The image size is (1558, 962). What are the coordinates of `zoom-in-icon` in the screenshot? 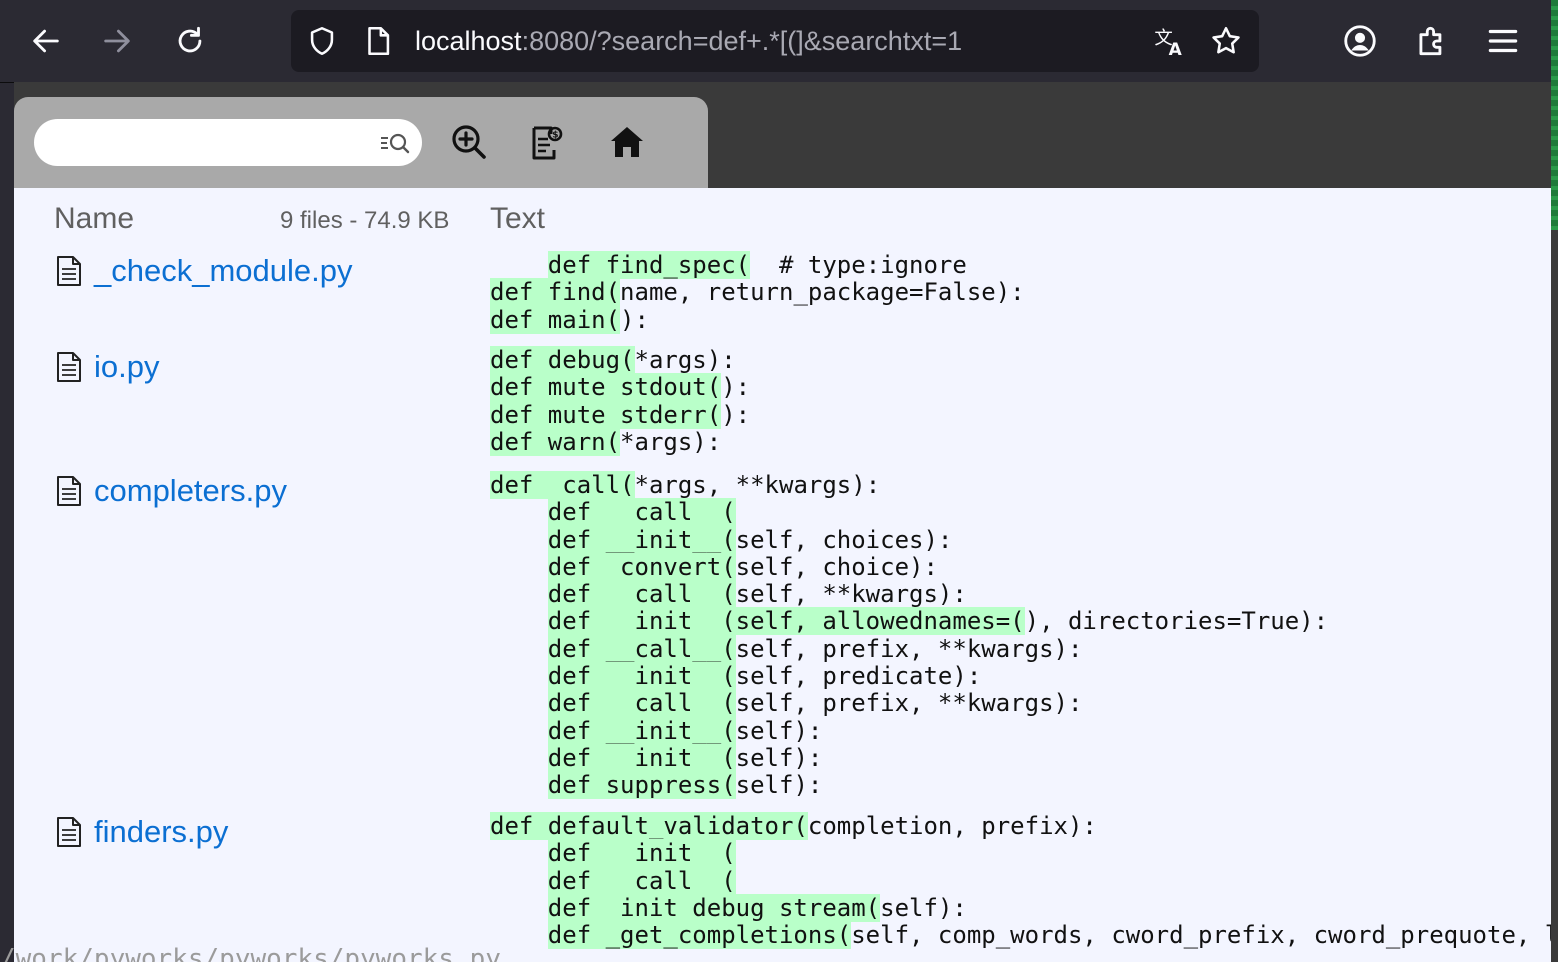 It's located at (469, 142).